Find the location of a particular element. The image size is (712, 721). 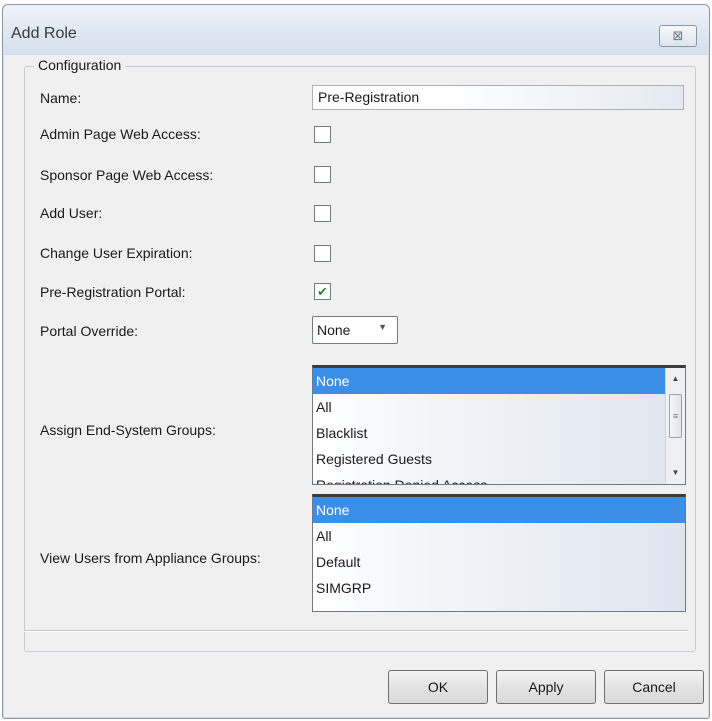

name-label: Name: is located at coordinates (61, 98).